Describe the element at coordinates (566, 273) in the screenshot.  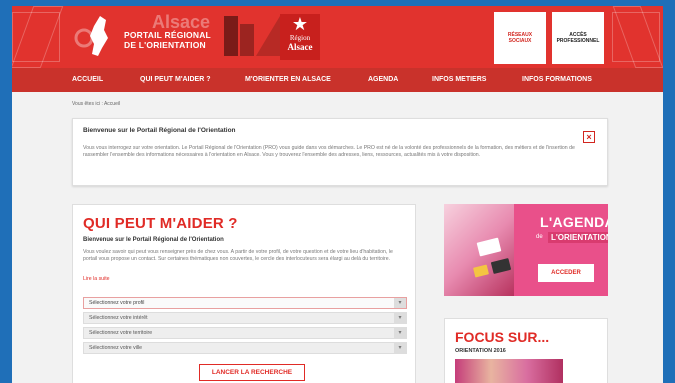
I see `agenda-access-button: ACCEDER` at that location.